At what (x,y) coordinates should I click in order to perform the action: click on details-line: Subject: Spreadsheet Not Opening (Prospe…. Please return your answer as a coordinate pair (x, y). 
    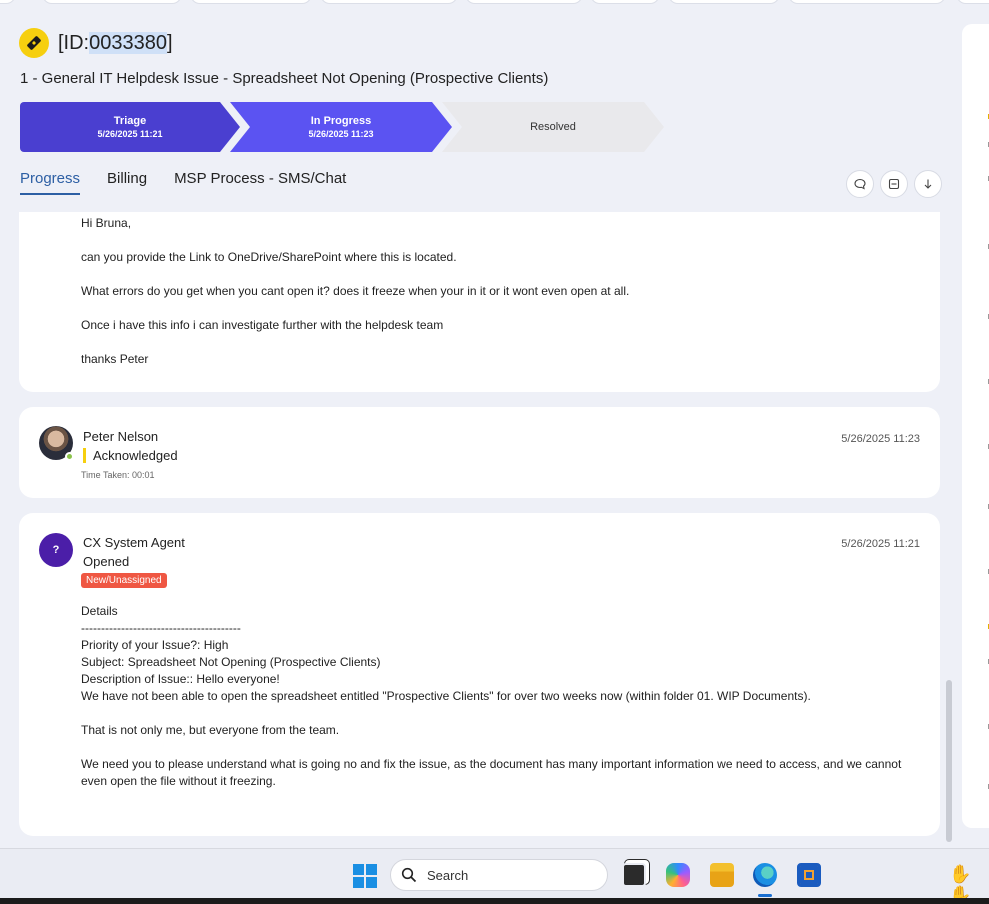
    Looking at the image, I should click on (231, 662).